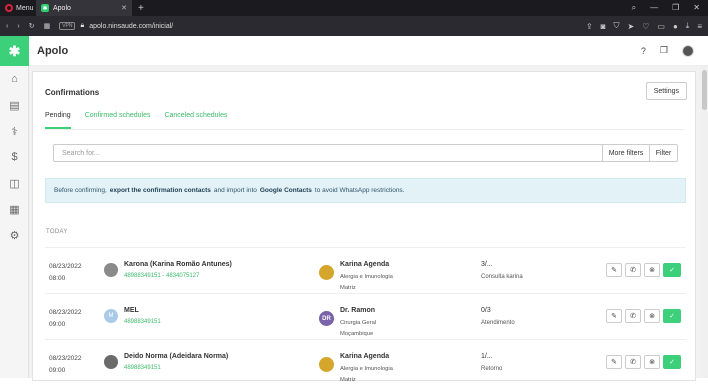 The image size is (708, 386). I want to click on tabs-grid-icon: ▦, so click(47, 26).